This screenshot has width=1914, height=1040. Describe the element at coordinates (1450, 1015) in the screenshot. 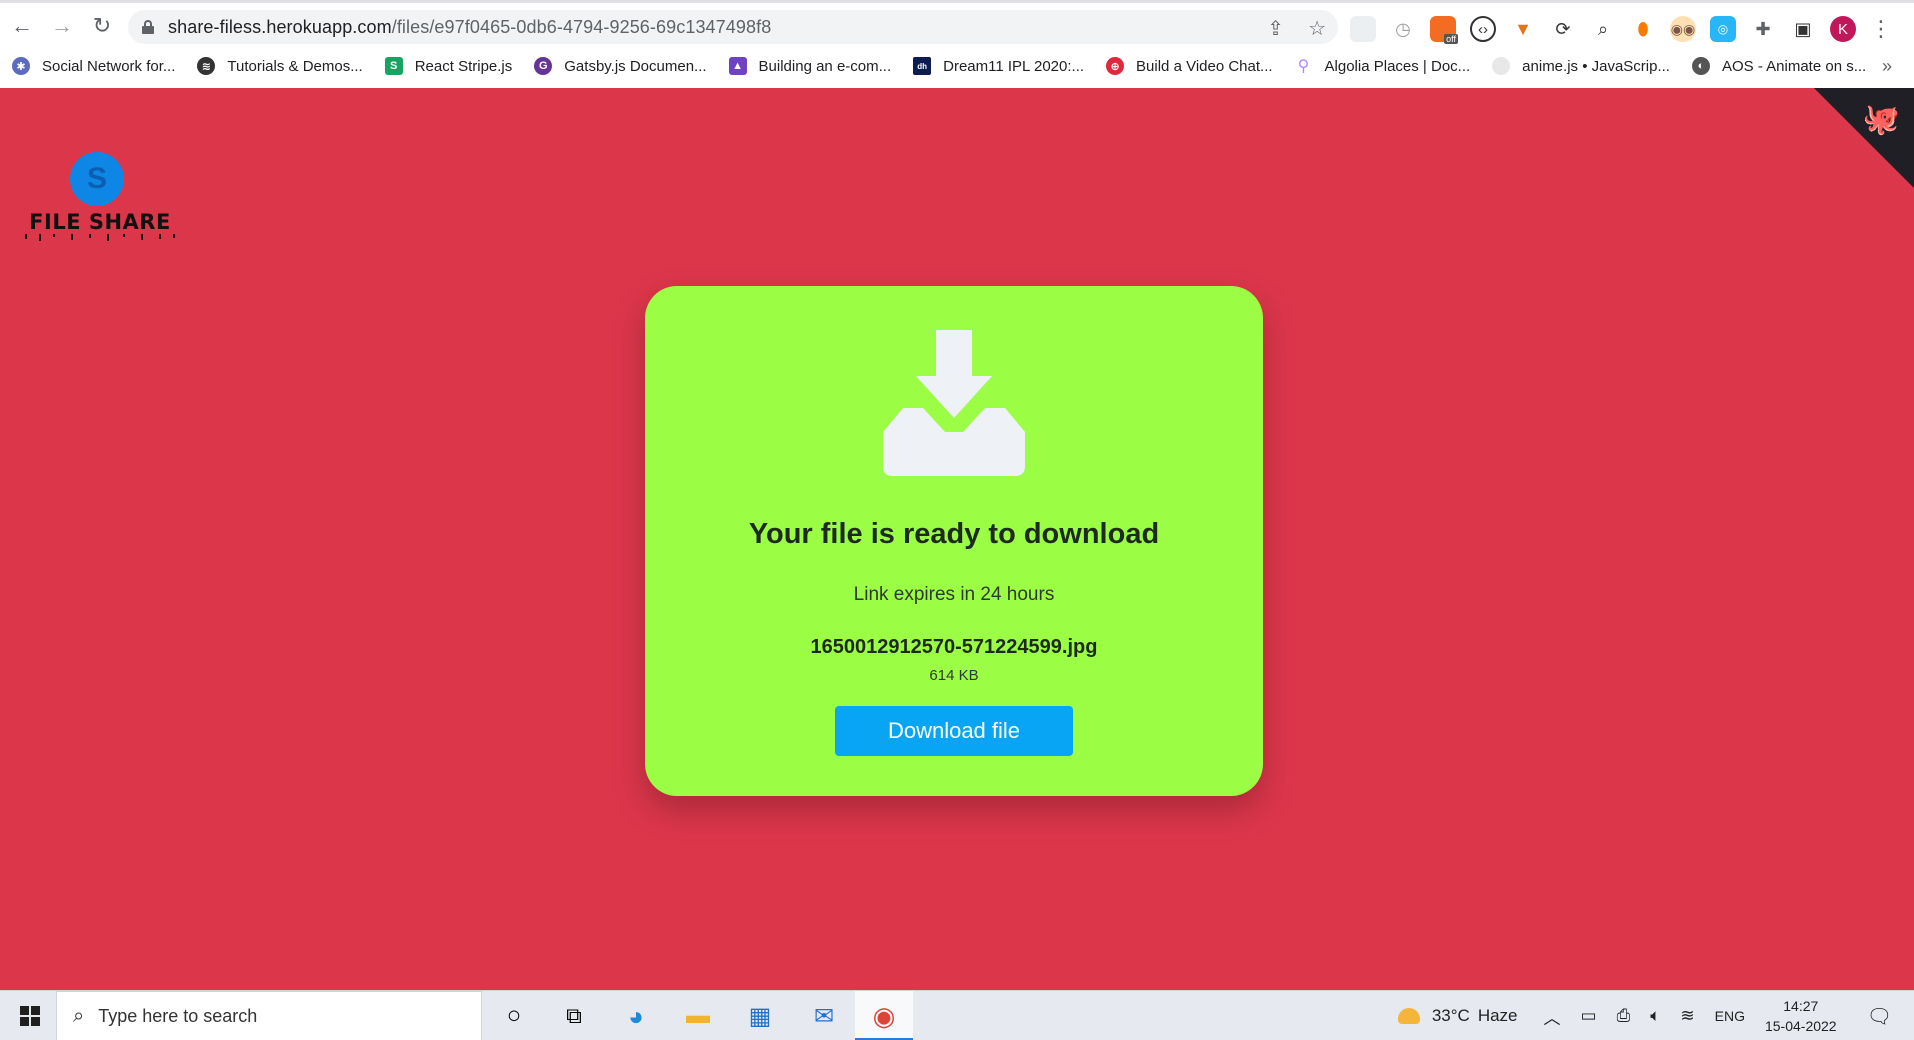

I see `temperature: 33°C` at that location.